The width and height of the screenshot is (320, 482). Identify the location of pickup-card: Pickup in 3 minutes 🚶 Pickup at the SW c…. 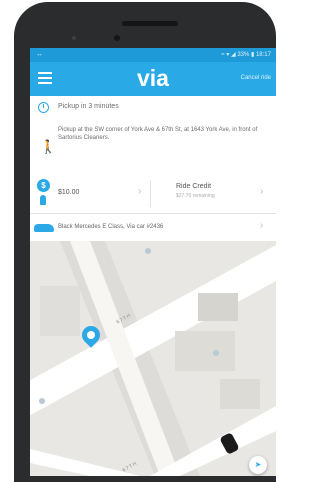
(153, 135).